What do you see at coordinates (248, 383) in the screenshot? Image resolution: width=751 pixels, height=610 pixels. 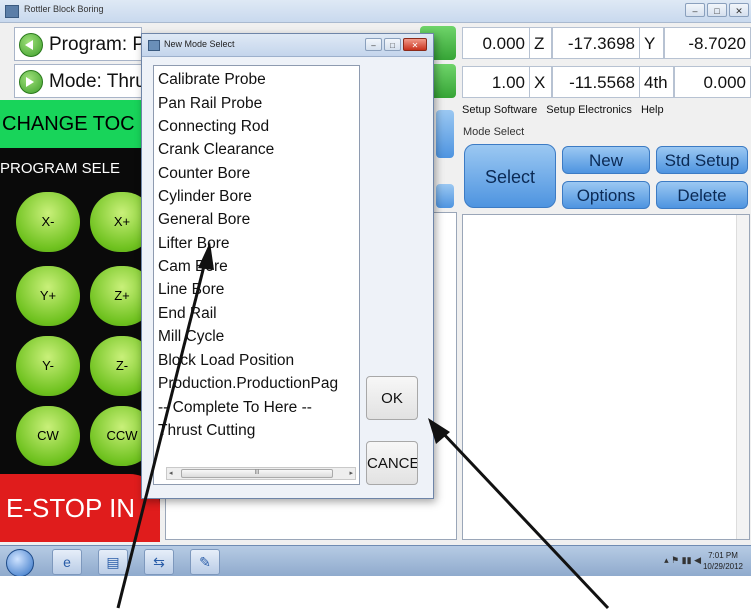 I see `list-item: Production.ProductionPag` at bounding box center [248, 383].